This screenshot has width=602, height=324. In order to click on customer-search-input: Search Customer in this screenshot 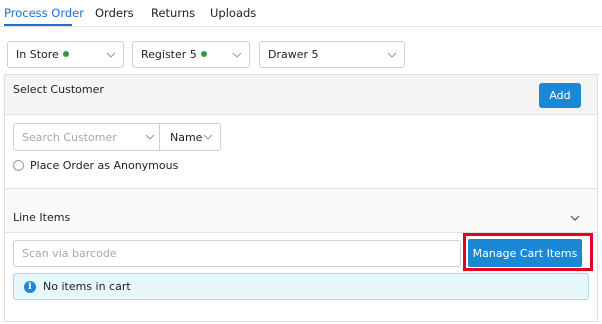, I will do `click(86, 137)`.